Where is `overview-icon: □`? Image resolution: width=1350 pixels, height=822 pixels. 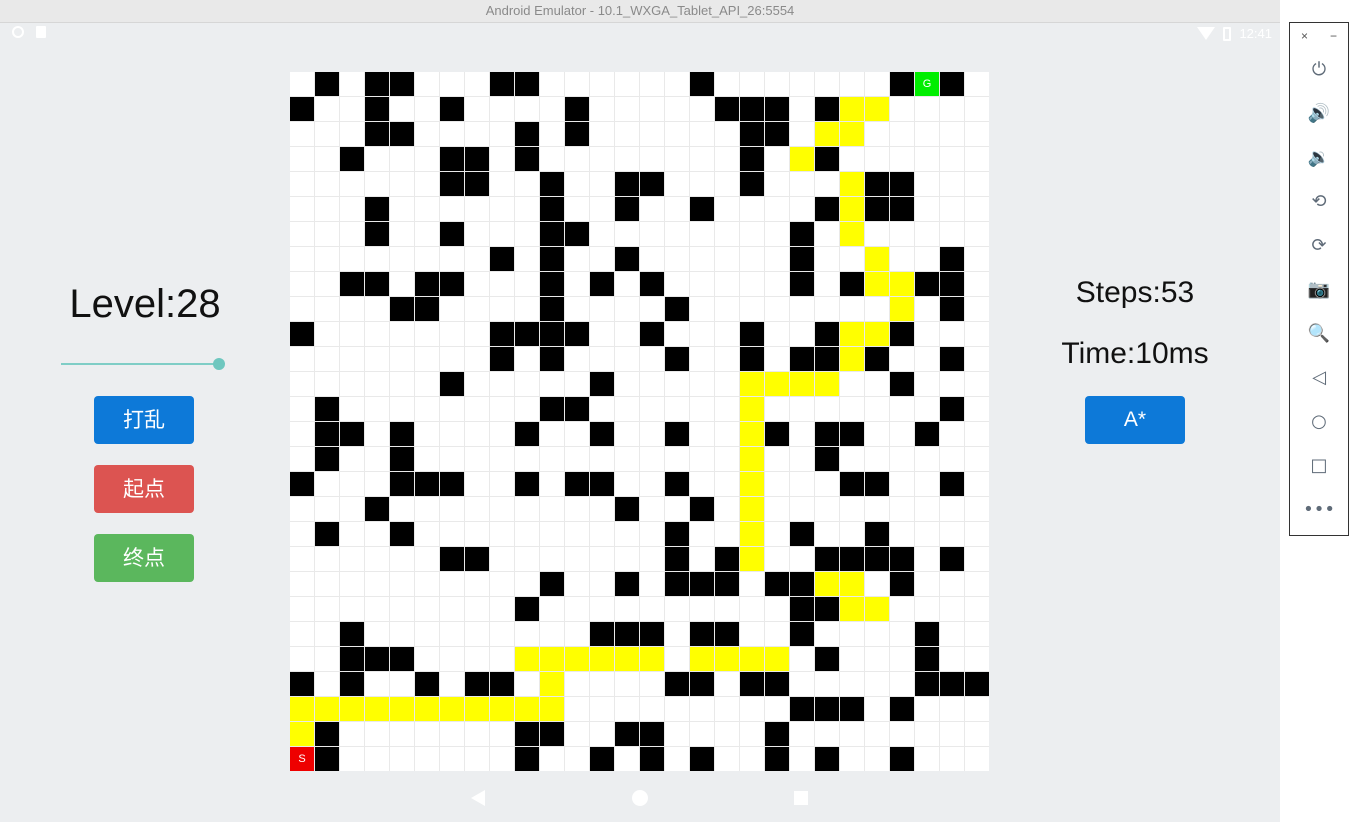 overview-icon: □ is located at coordinates (1319, 465).